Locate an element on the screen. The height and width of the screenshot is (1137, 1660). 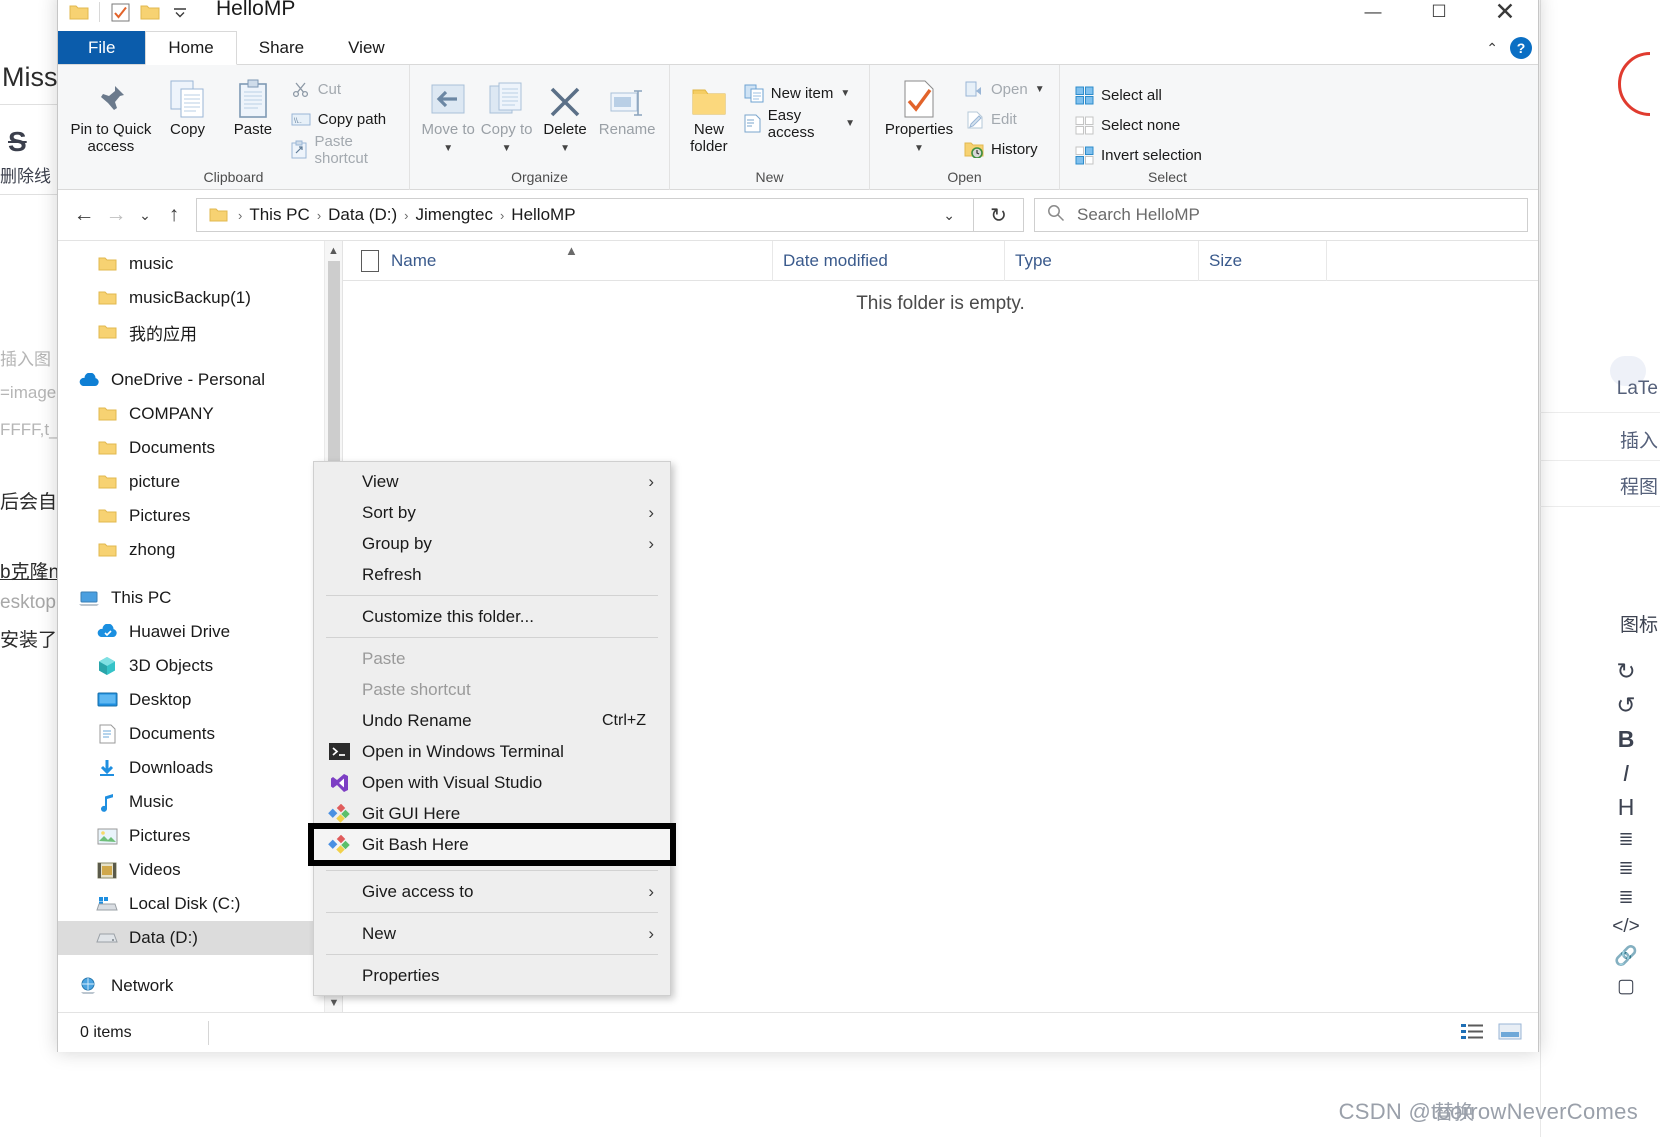
chevron-up-icon: ⌃ is located at coordinates (1492, 48).